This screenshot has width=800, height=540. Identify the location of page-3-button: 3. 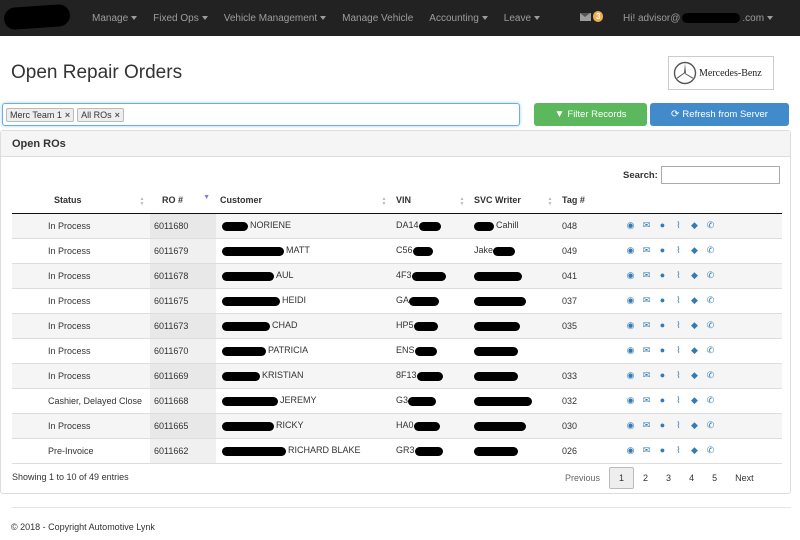
(668, 478).